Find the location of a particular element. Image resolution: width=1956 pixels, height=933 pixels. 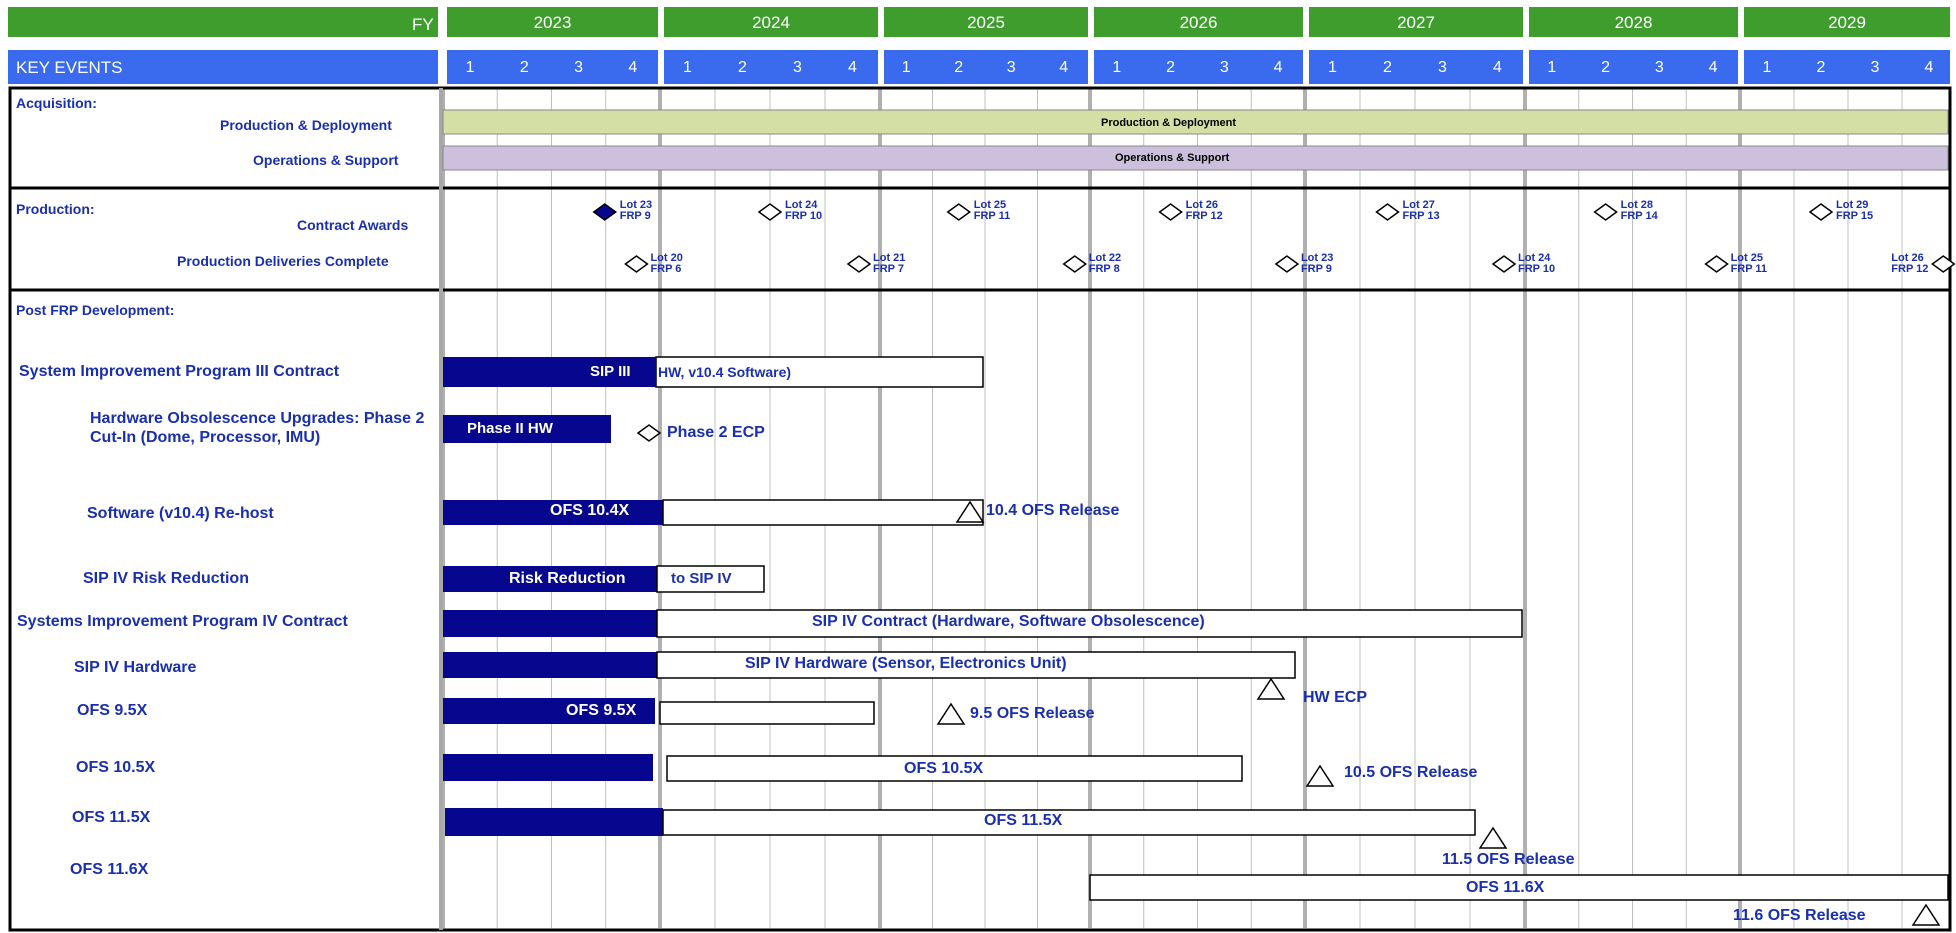

acquisition-frame is located at coordinates (980, 138).